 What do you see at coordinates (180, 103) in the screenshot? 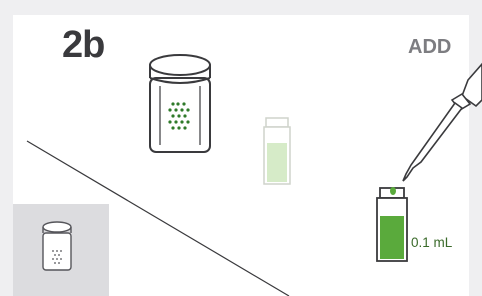
I see `reagent-jar-icon` at bounding box center [180, 103].